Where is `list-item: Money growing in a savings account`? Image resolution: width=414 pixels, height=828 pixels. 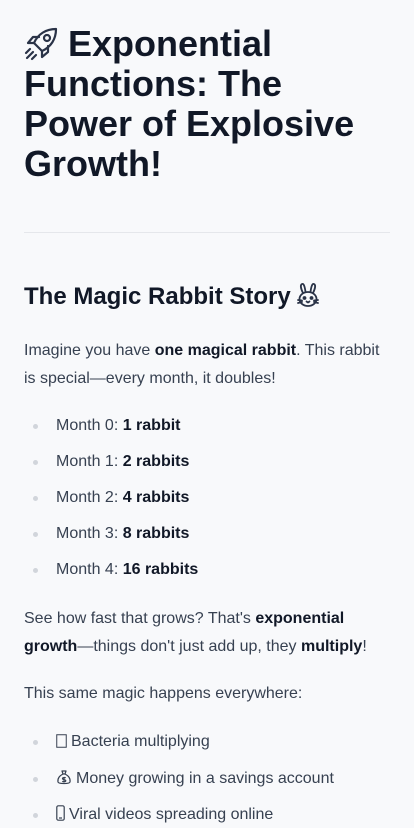 list-item: Money growing in a savings account is located at coordinates (207, 783).